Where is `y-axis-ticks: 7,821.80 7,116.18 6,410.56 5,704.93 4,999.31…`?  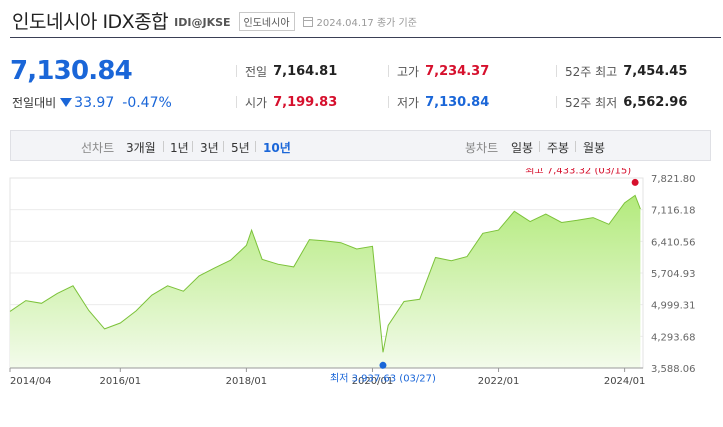
y-axis-ticks: 7,821.80 7,116.18 6,410.56 5,704.93 4,999.31… is located at coordinates (673, 274).